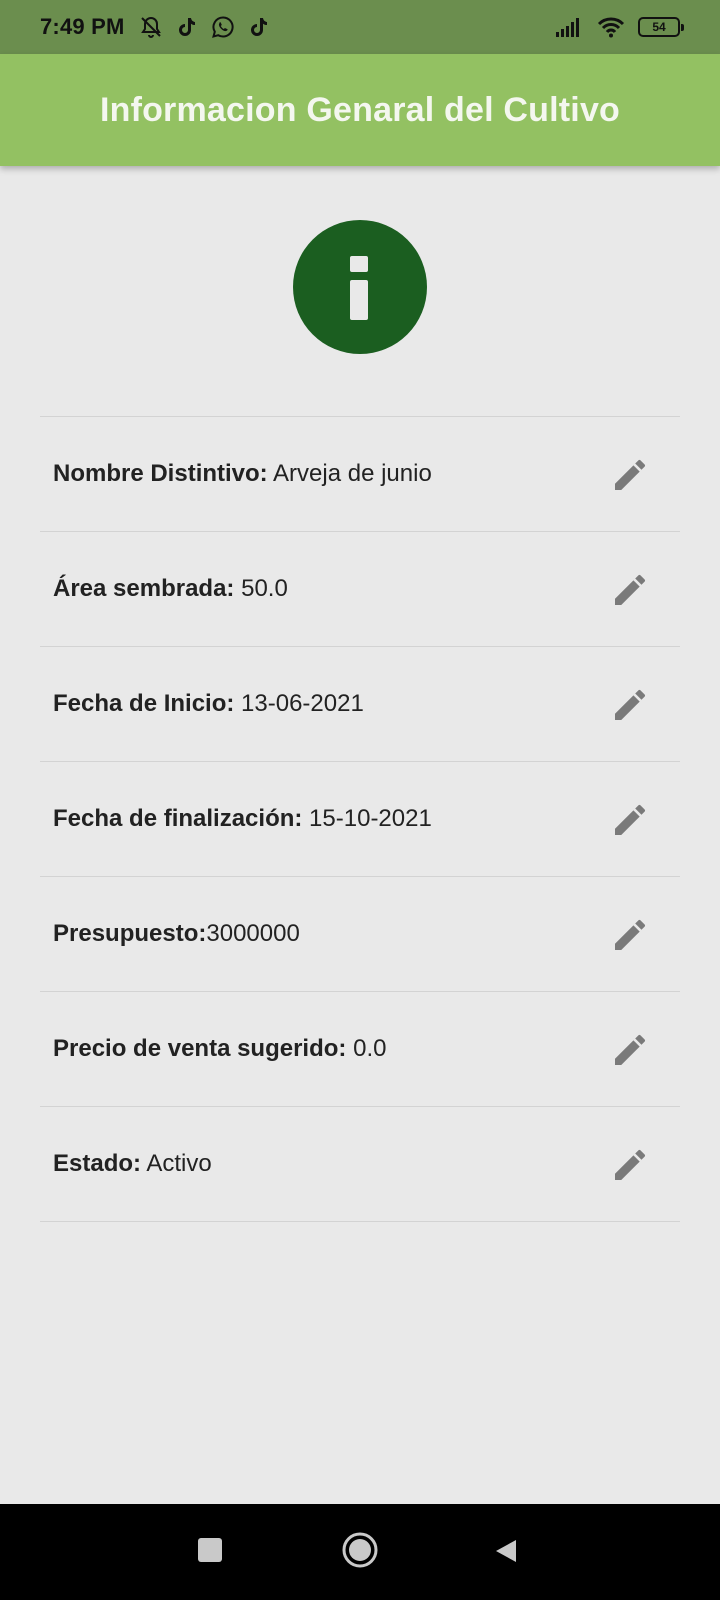 This screenshot has width=720, height=1600. What do you see at coordinates (150, 27) in the screenshot?
I see `bell-off-icon` at bounding box center [150, 27].